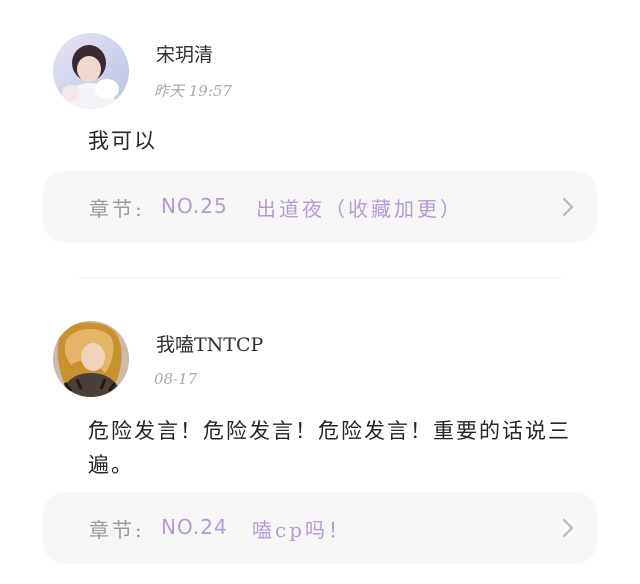 The image size is (640, 584). I want to click on timestamp: 昨天 19:57, so click(193, 91).